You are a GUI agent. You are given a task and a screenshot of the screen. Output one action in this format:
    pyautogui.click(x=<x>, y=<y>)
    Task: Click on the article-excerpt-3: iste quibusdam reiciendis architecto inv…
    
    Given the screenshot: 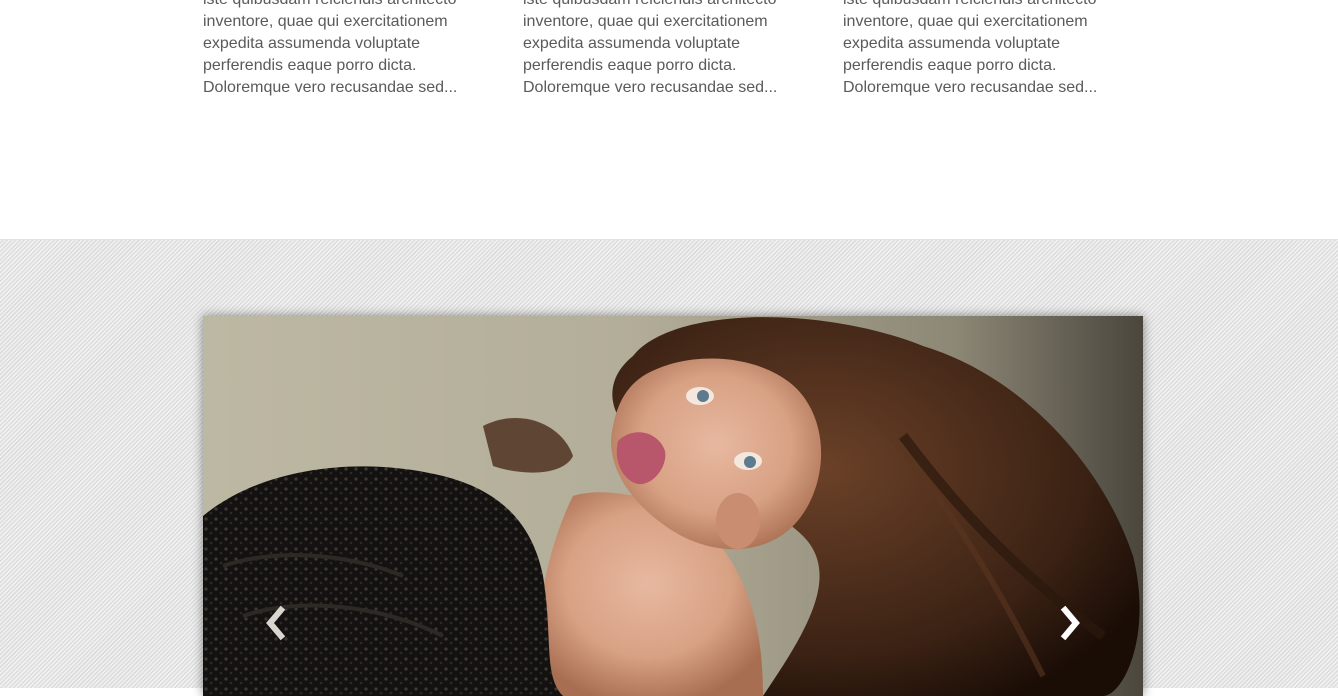 What is the action you would take?
    pyautogui.click(x=978, y=49)
    